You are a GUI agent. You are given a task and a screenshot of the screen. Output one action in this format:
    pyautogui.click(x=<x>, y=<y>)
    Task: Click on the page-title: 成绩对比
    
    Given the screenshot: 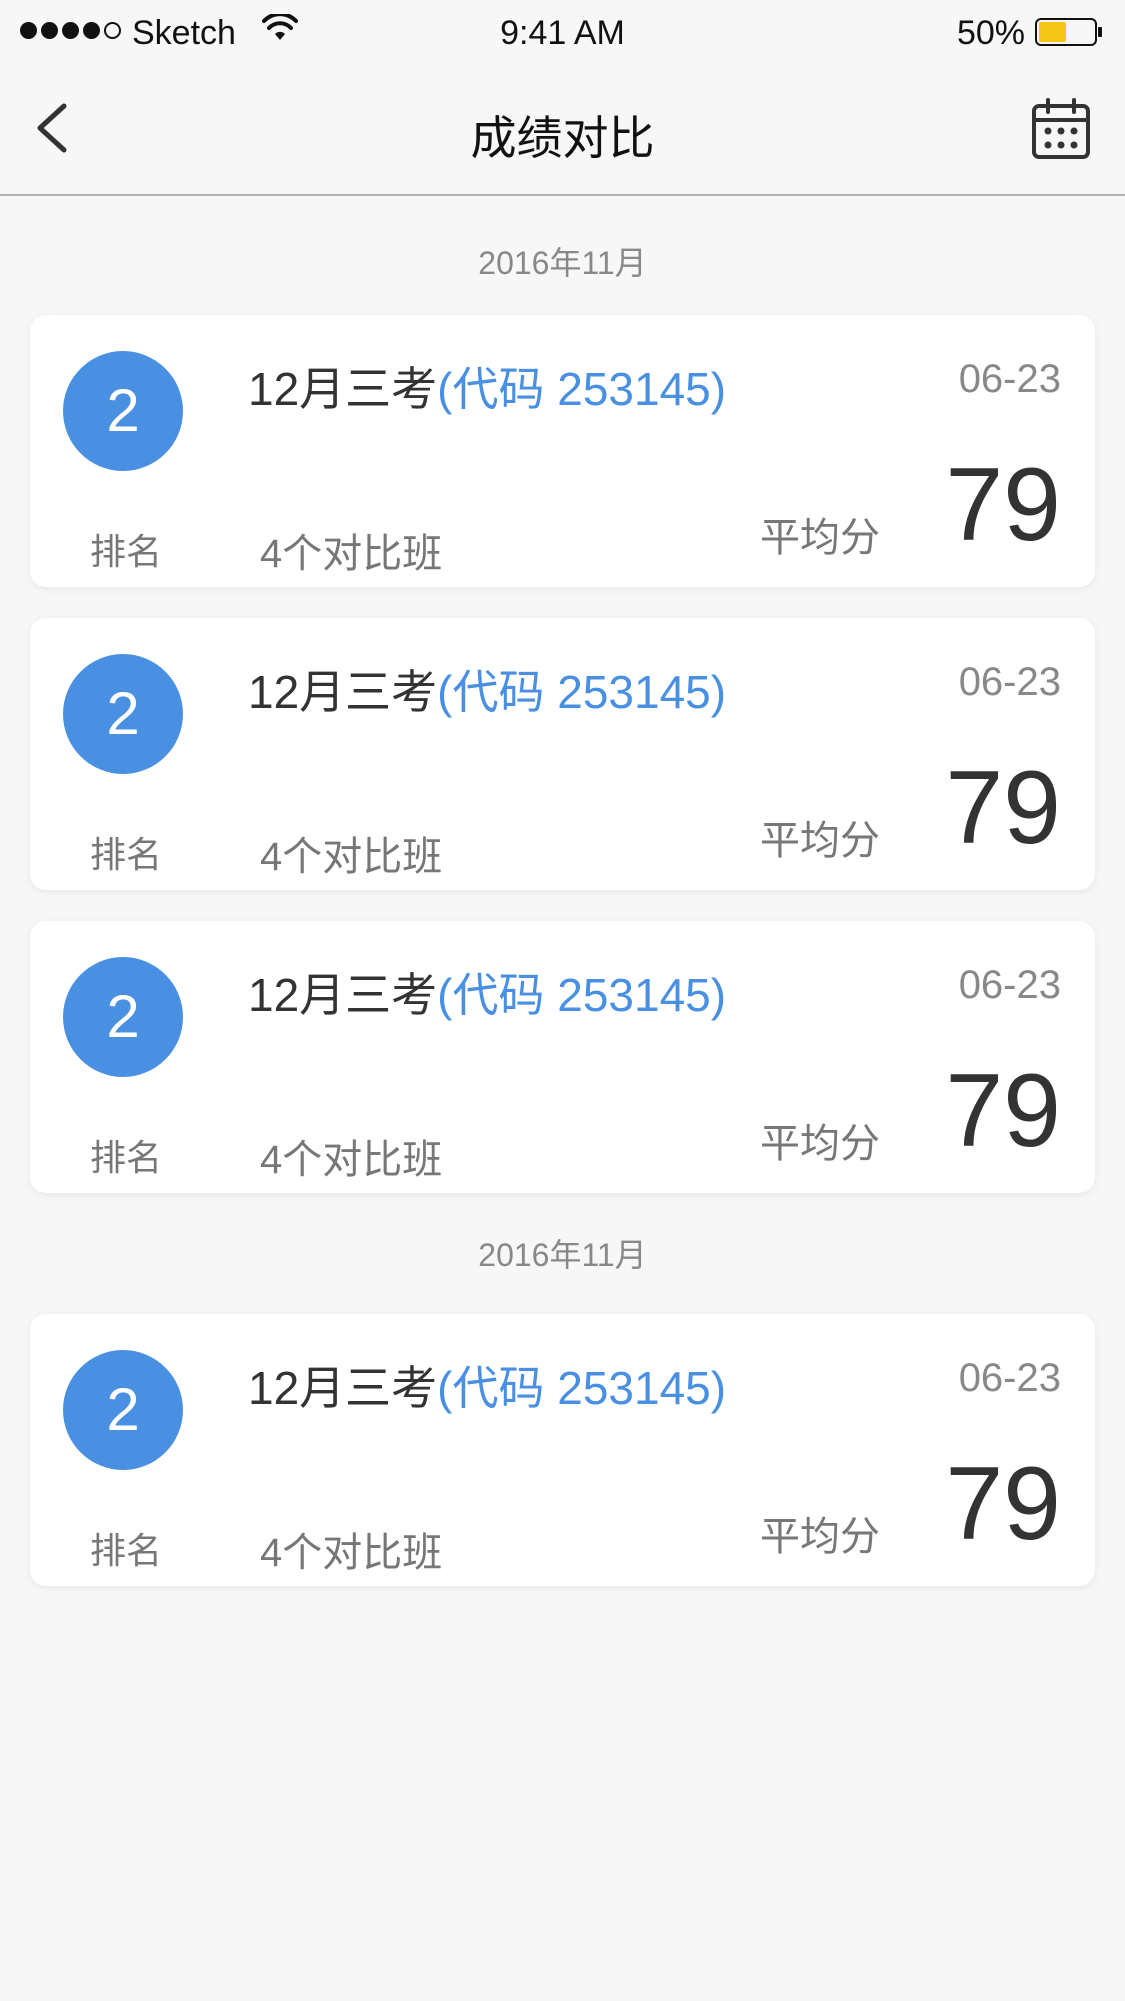 What is the action you would take?
    pyautogui.click(x=562, y=138)
    